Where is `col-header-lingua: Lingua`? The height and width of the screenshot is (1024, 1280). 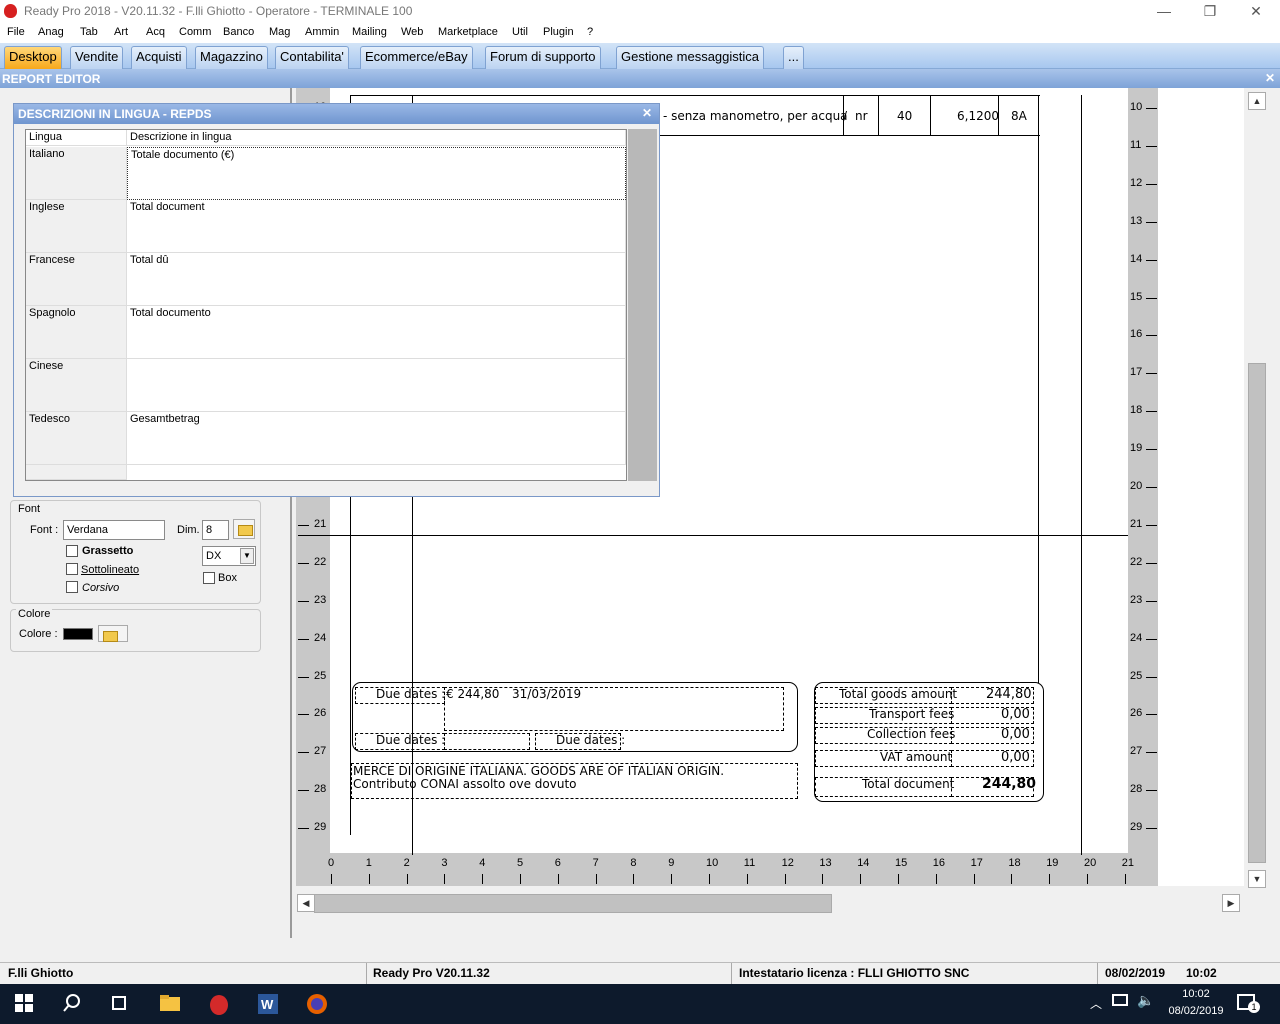 col-header-lingua: Lingua is located at coordinates (76, 138).